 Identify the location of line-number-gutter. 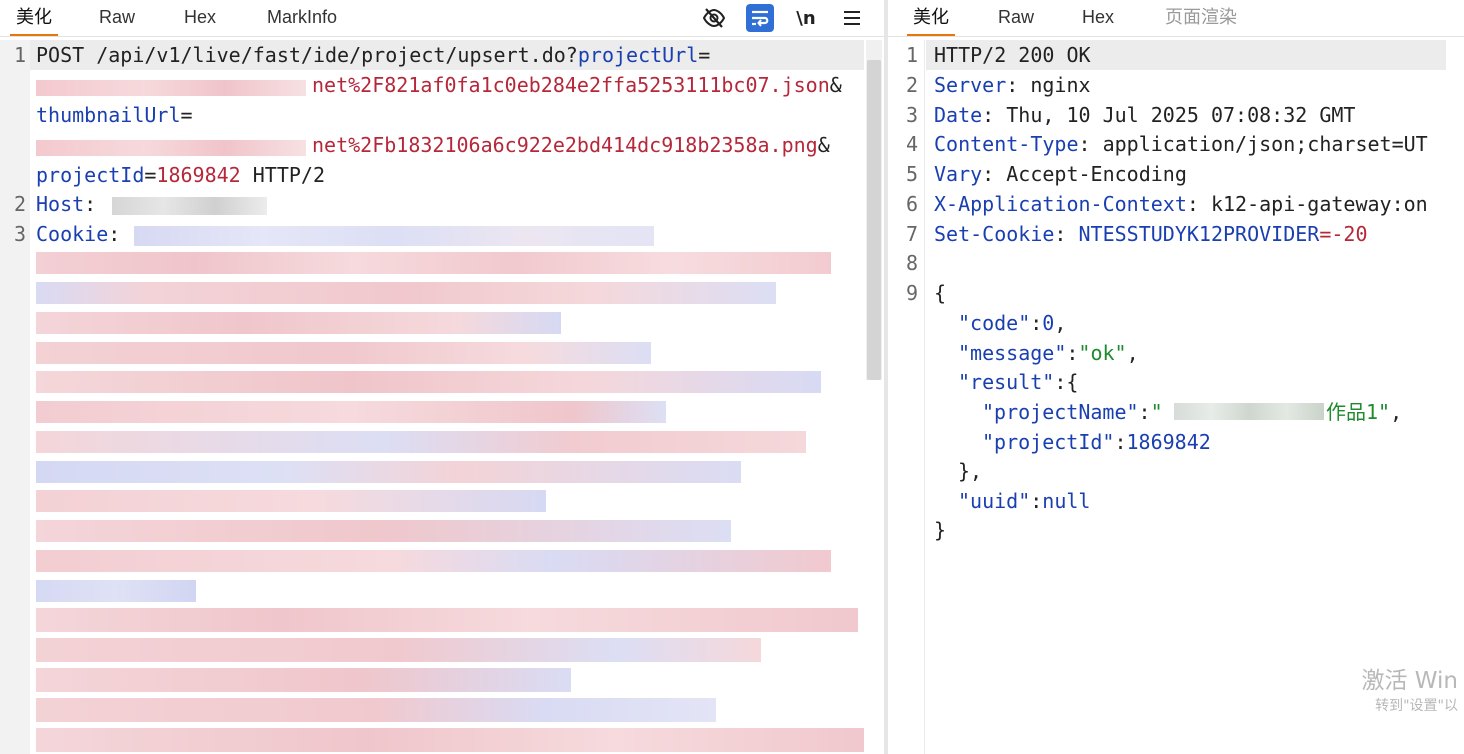
(15, 397).